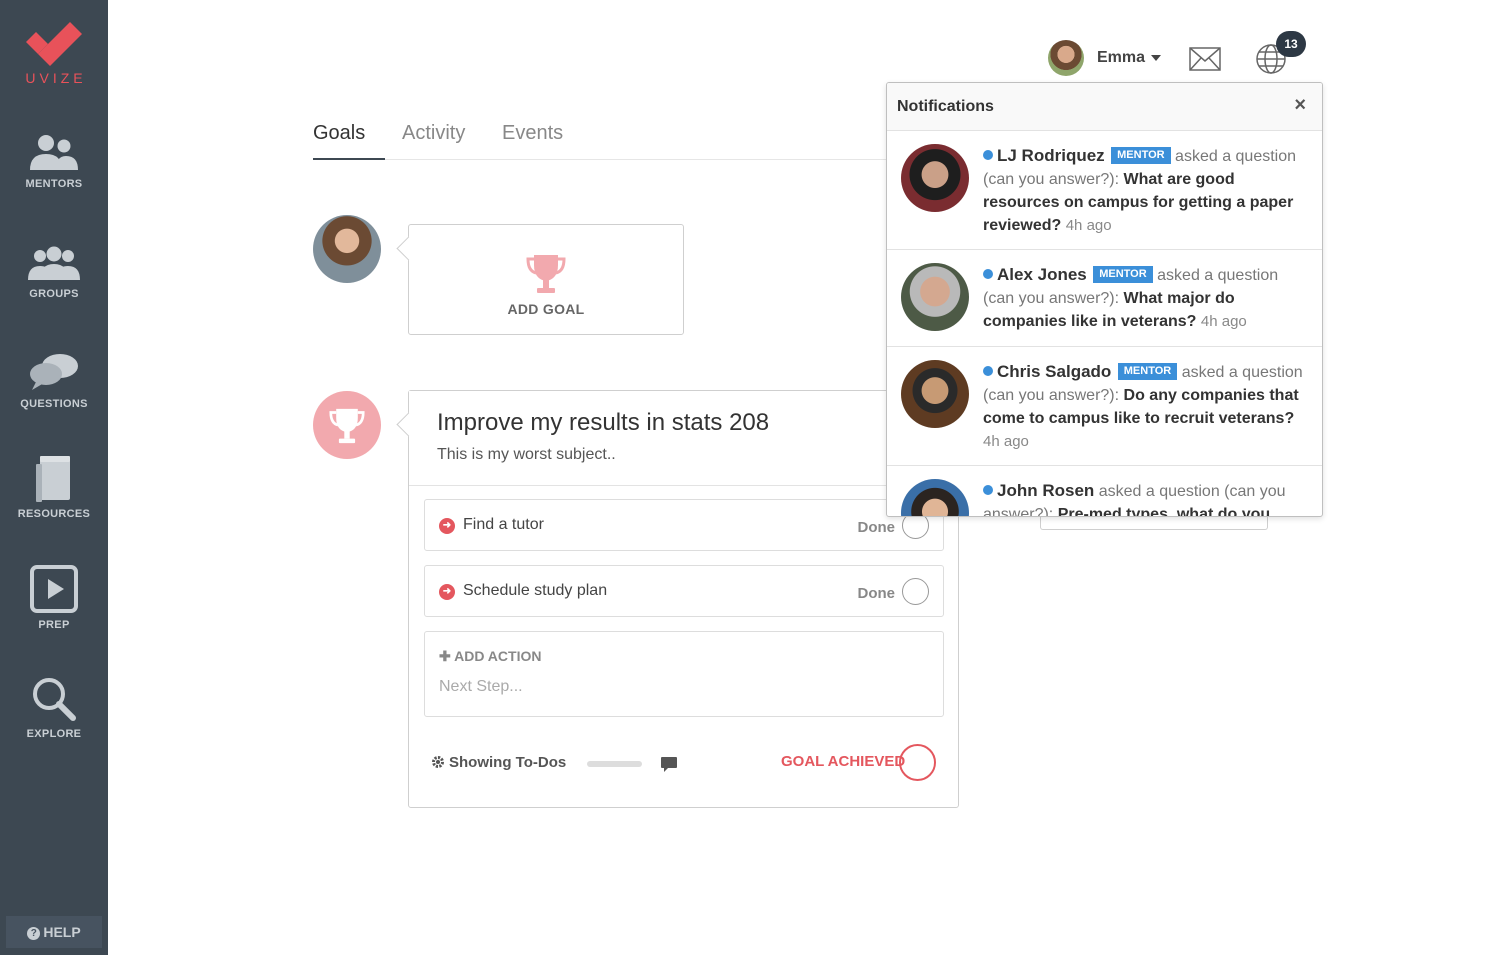  What do you see at coordinates (684, 525) in the screenshot?
I see `action-item: ➜ Find a tutor Done` at bounding box center [684, 525].